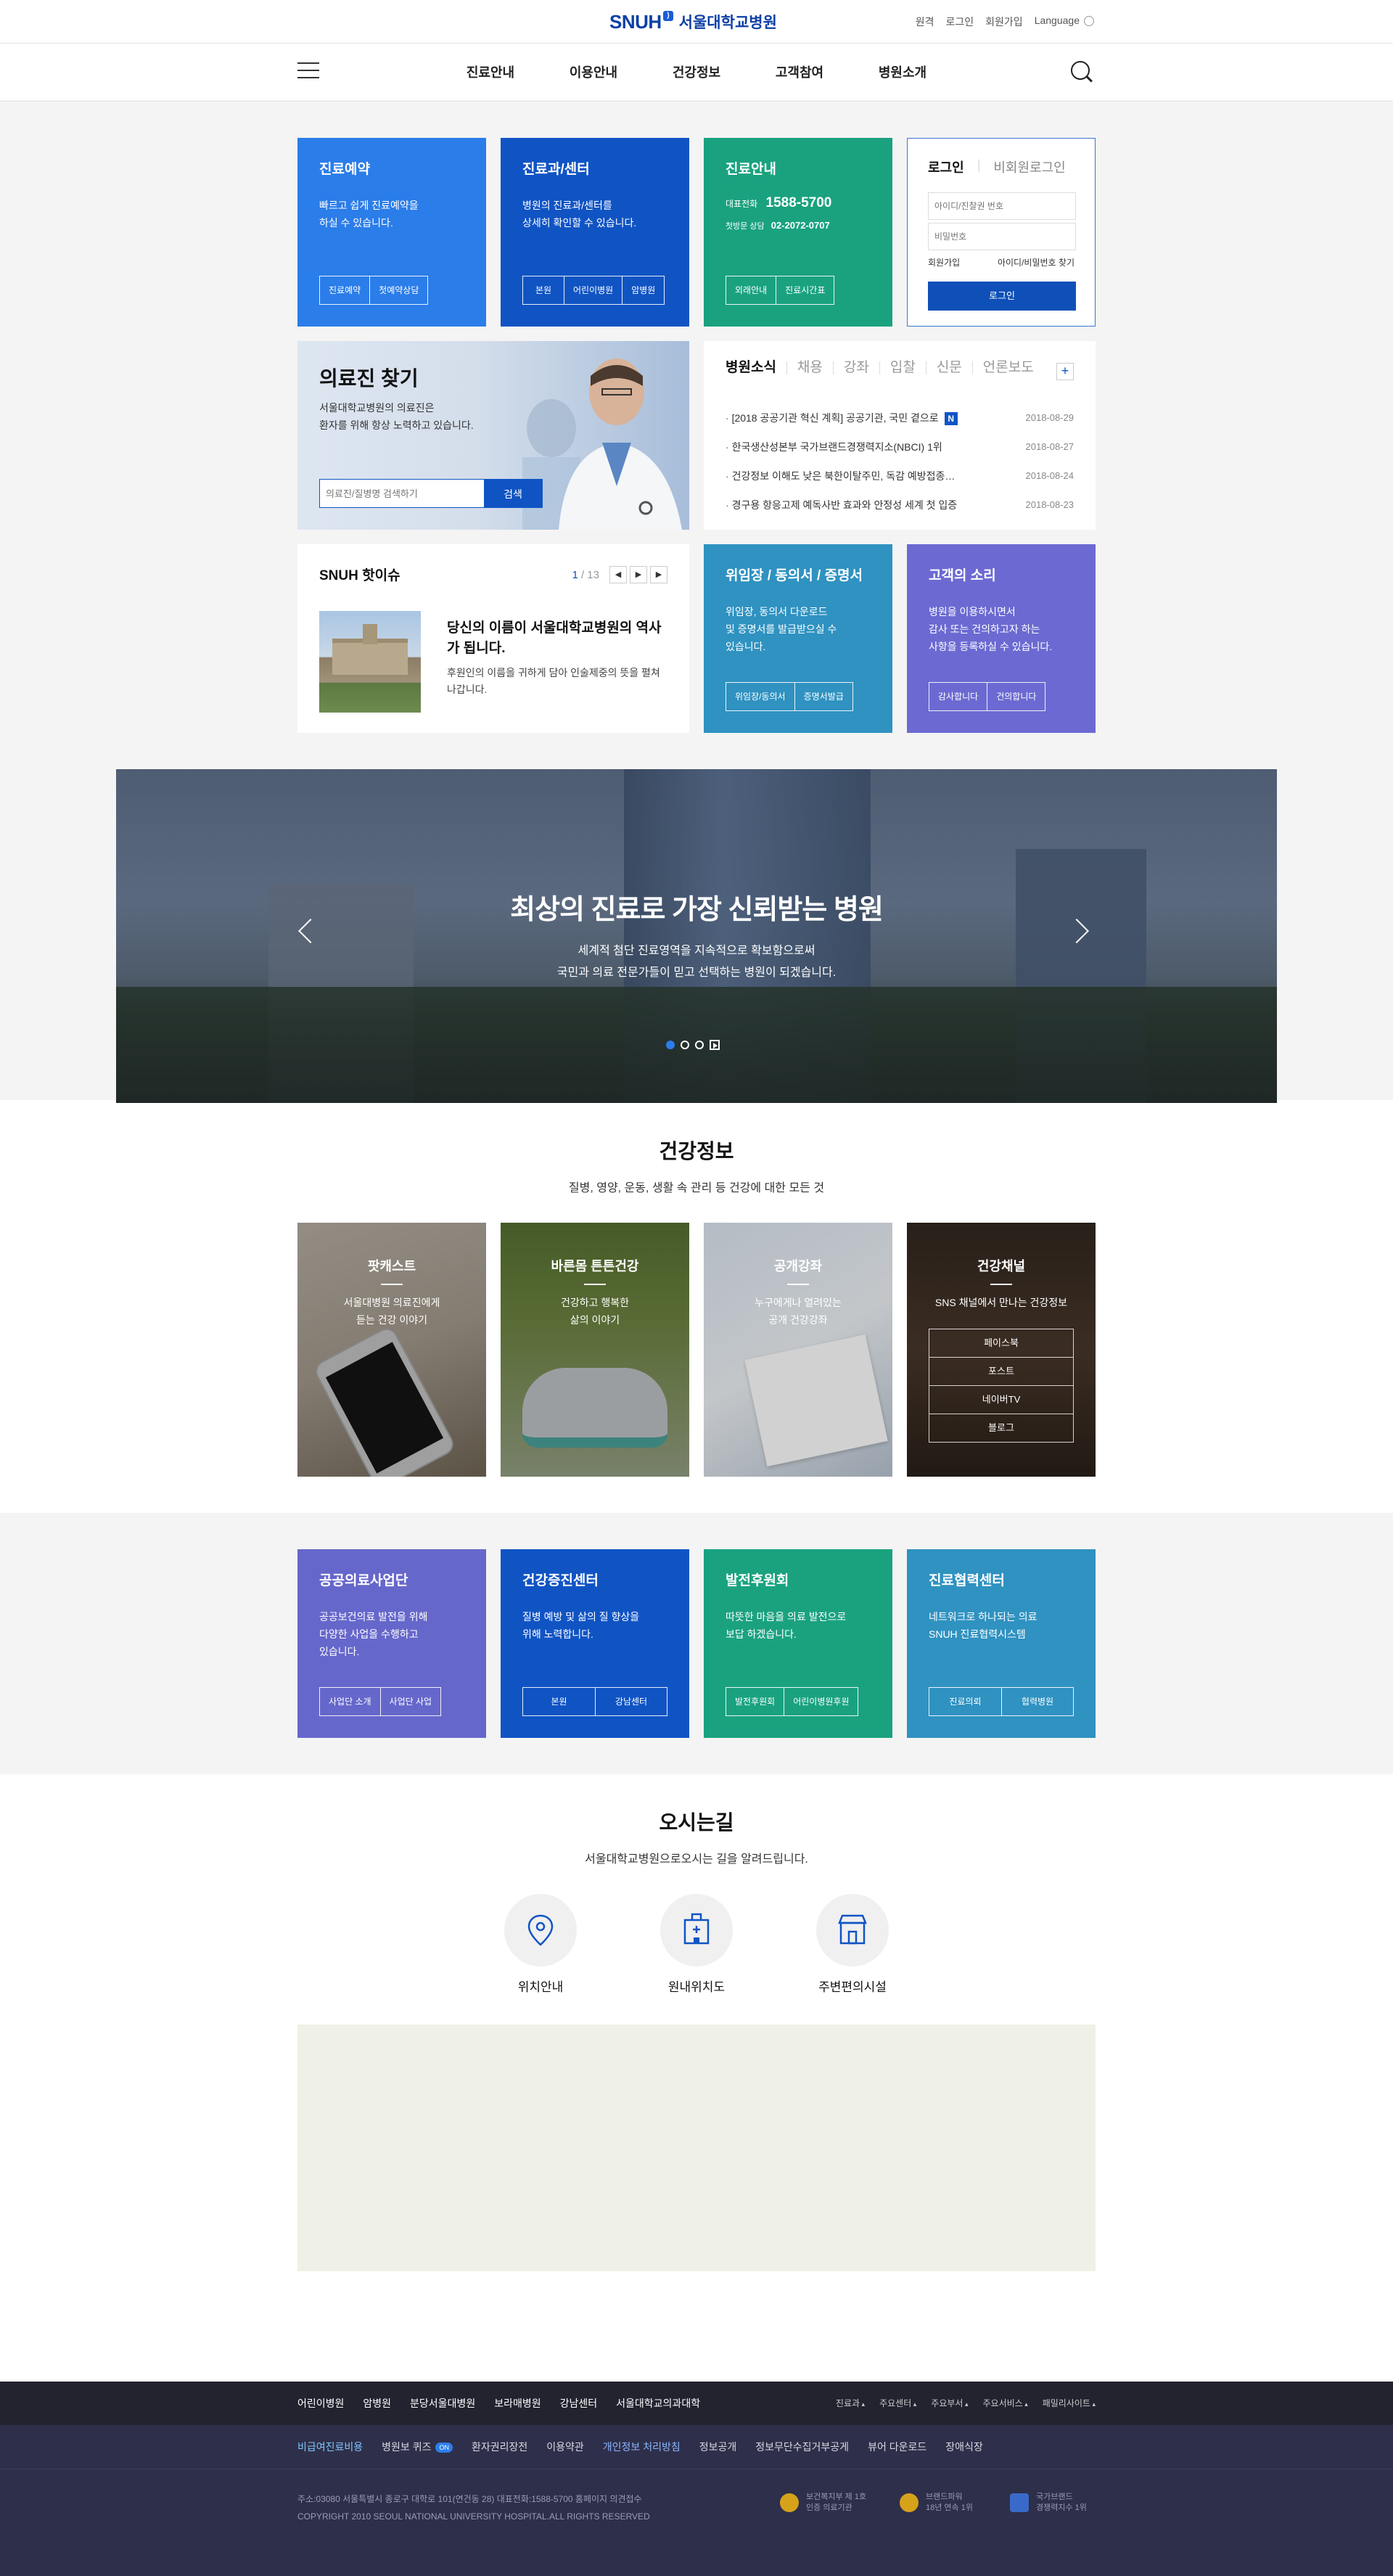 This screenshot has height=2576, width=1393. What do you see at coordinates (696, 2148) in the screenshot?
I see `location-map` at bounding box center [696, 2148].